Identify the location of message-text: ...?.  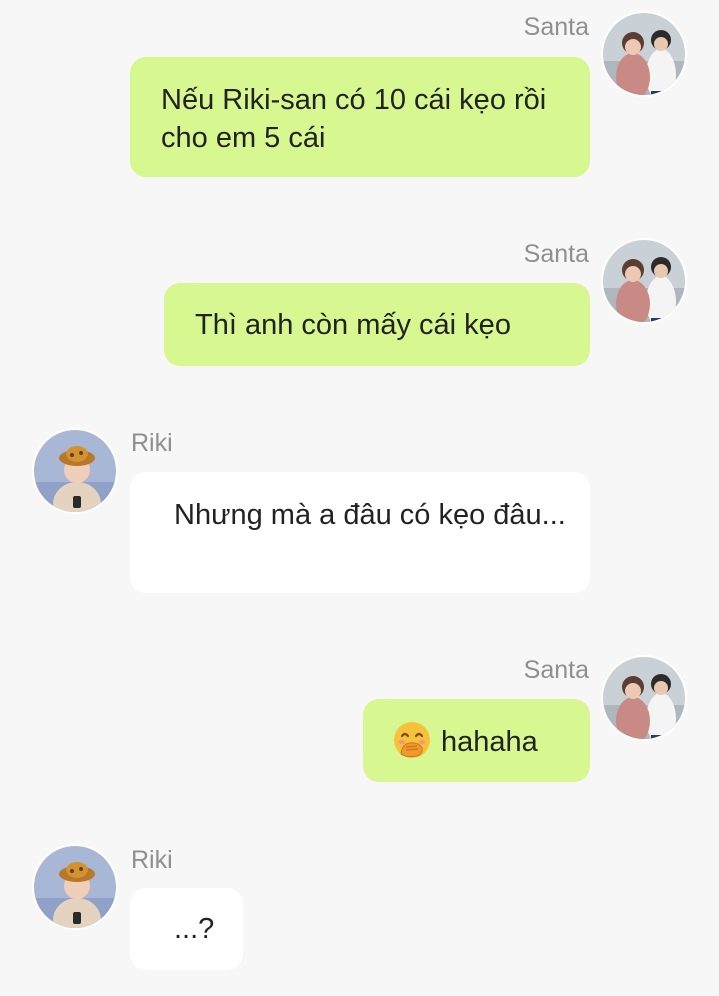
(194, 929).